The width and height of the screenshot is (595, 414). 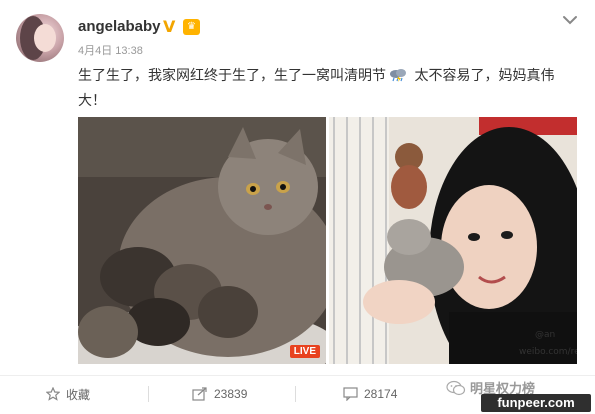 I want to click on member-crown-icon: ♛, so click(x=191, y=27).